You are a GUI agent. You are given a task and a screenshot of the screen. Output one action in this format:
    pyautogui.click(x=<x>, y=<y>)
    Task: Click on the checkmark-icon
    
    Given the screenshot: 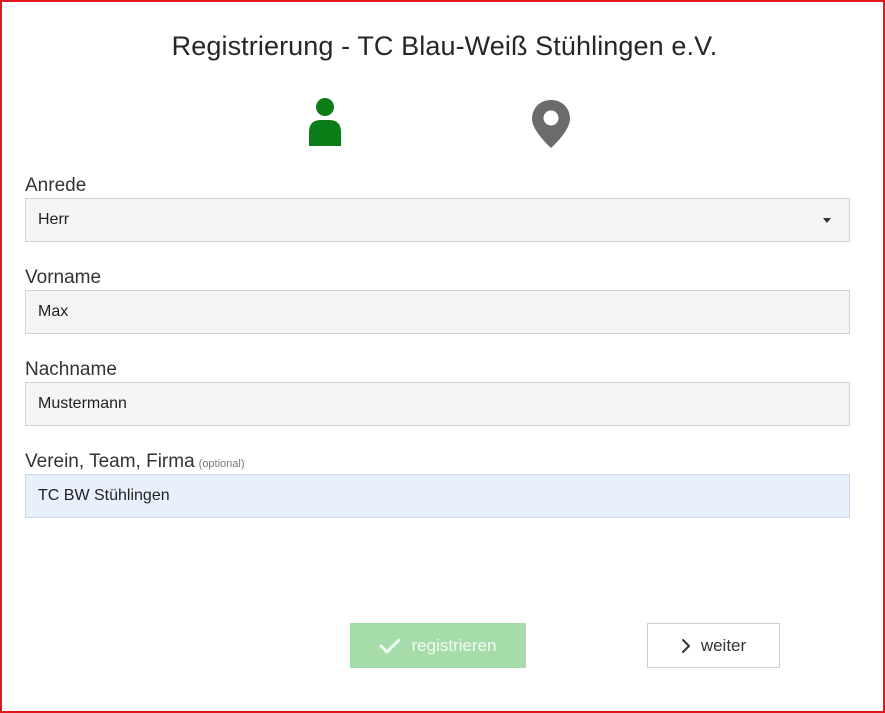 What is the action you would take?
    pyautogui.click(x=390, y=645)
    